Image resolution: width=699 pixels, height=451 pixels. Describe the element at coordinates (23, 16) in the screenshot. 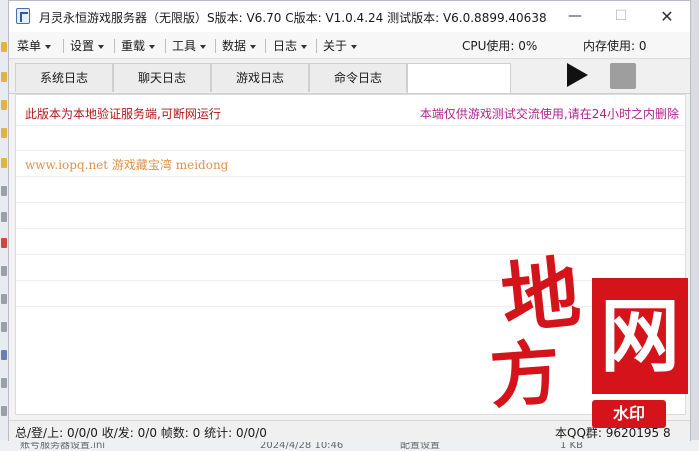

I see `app-icon` at that location.